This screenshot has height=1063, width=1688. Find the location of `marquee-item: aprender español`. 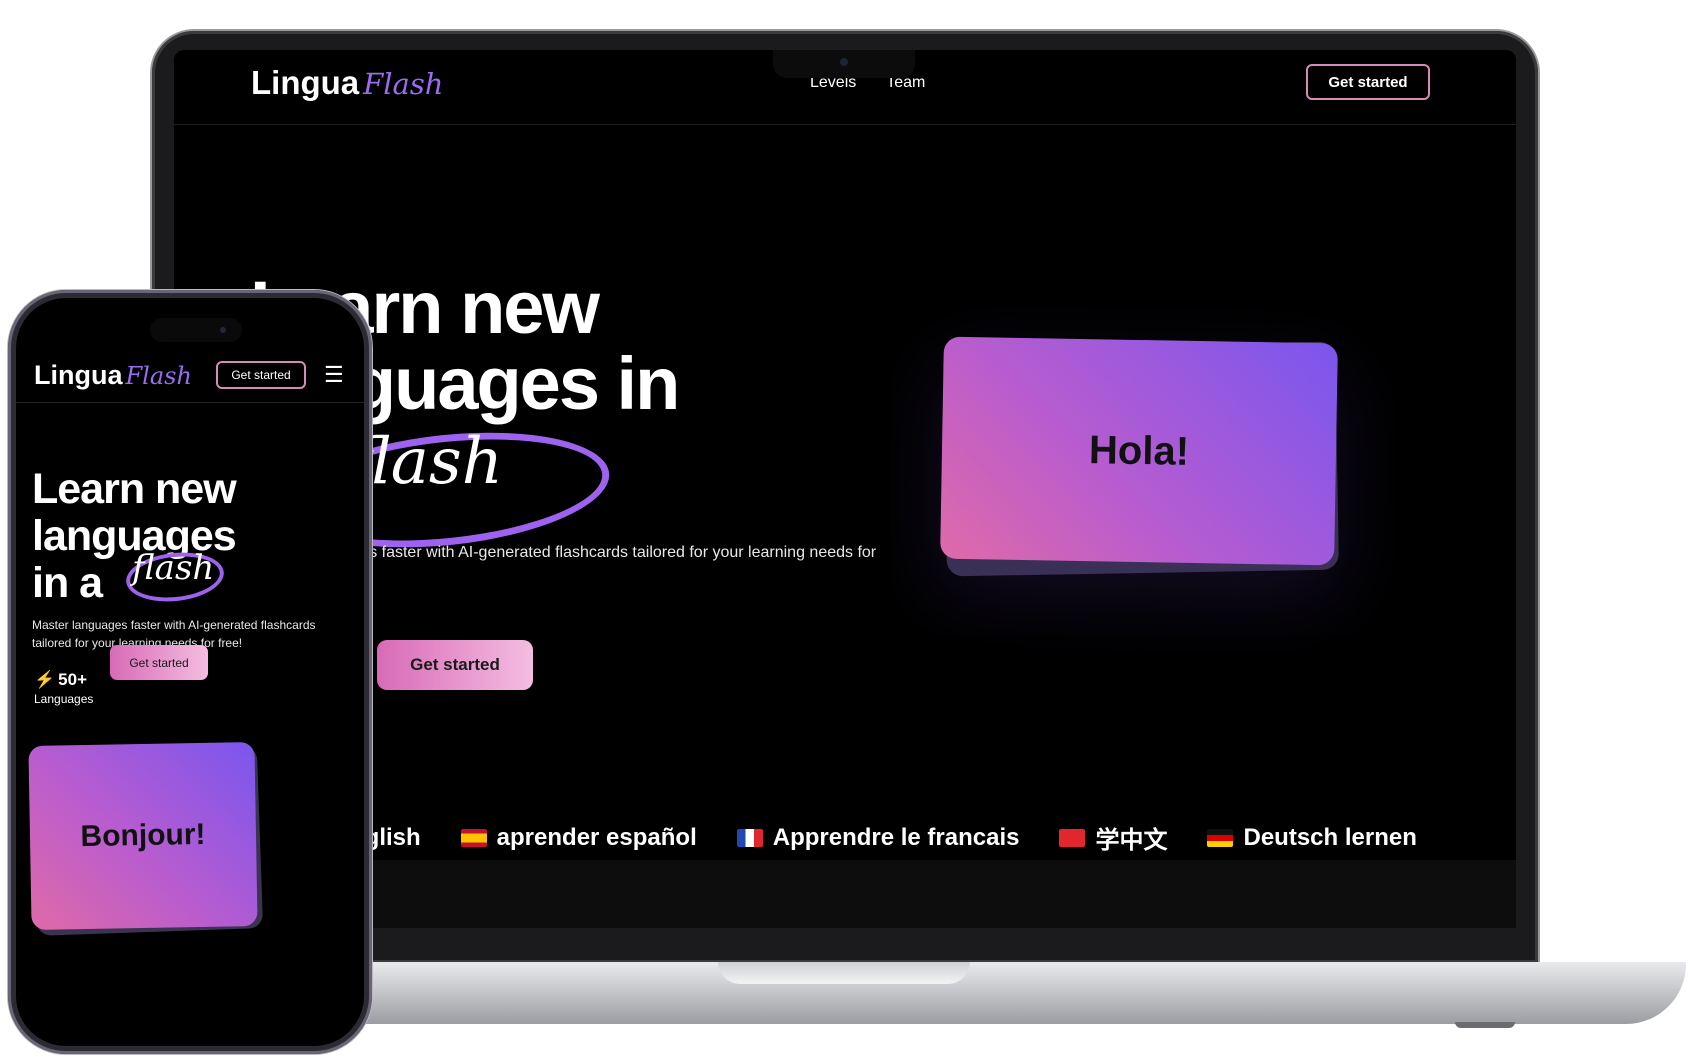

marquee-item: aprender español is located at coordinates (578, 837).